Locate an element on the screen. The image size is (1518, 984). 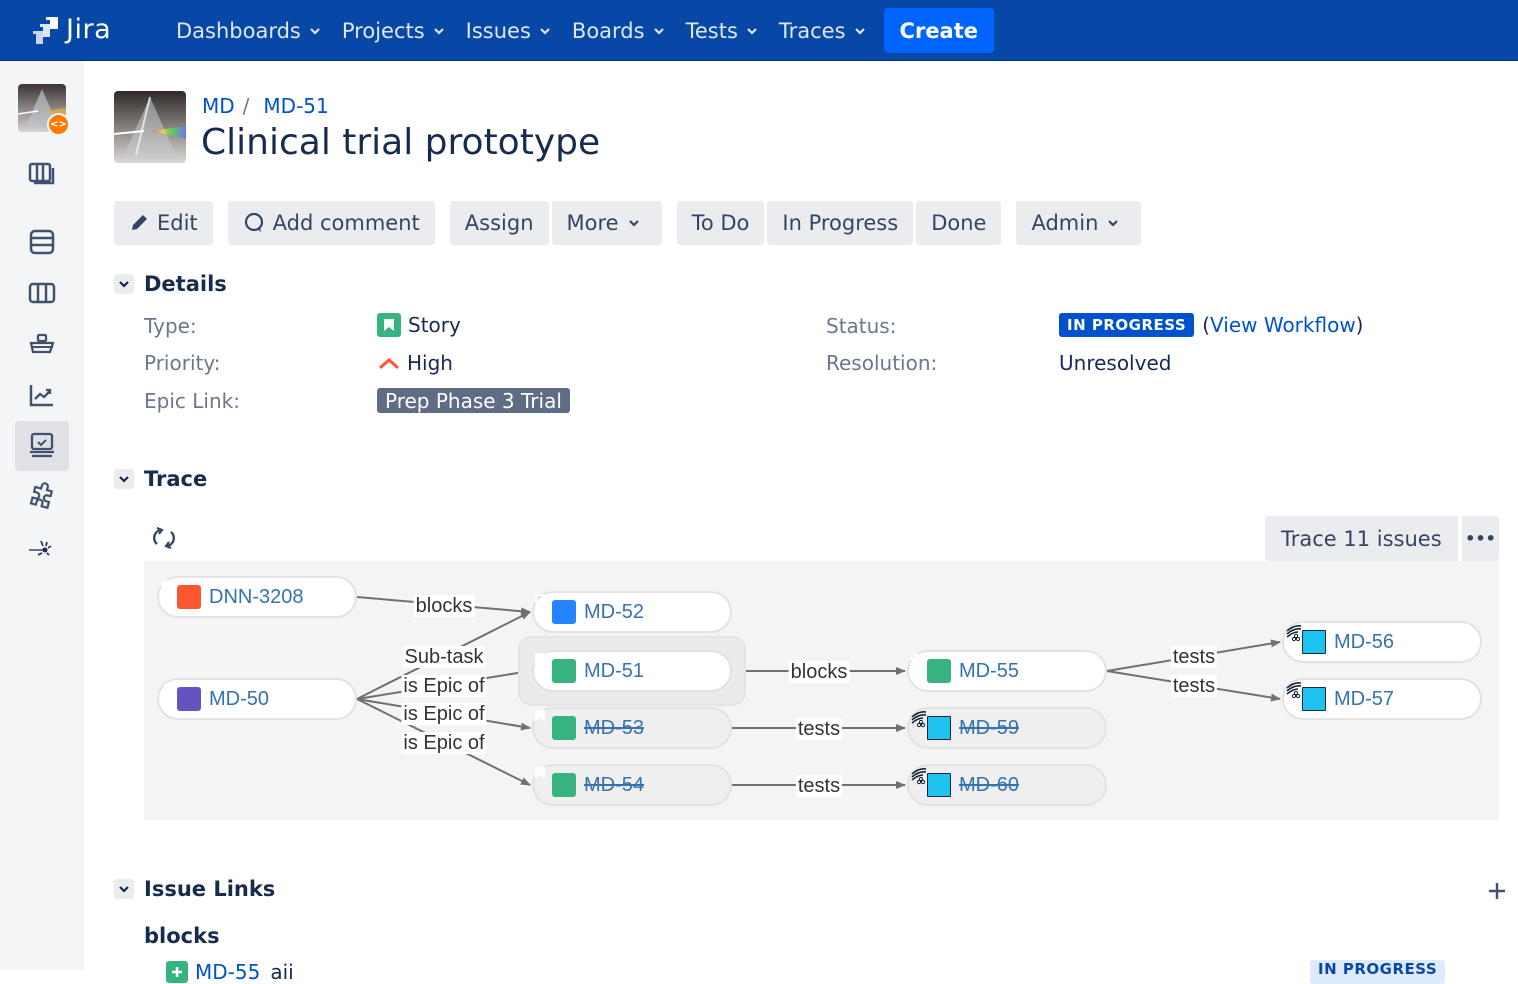
trace-node-md-53: MD-53 is located at coordinates (632, 728).